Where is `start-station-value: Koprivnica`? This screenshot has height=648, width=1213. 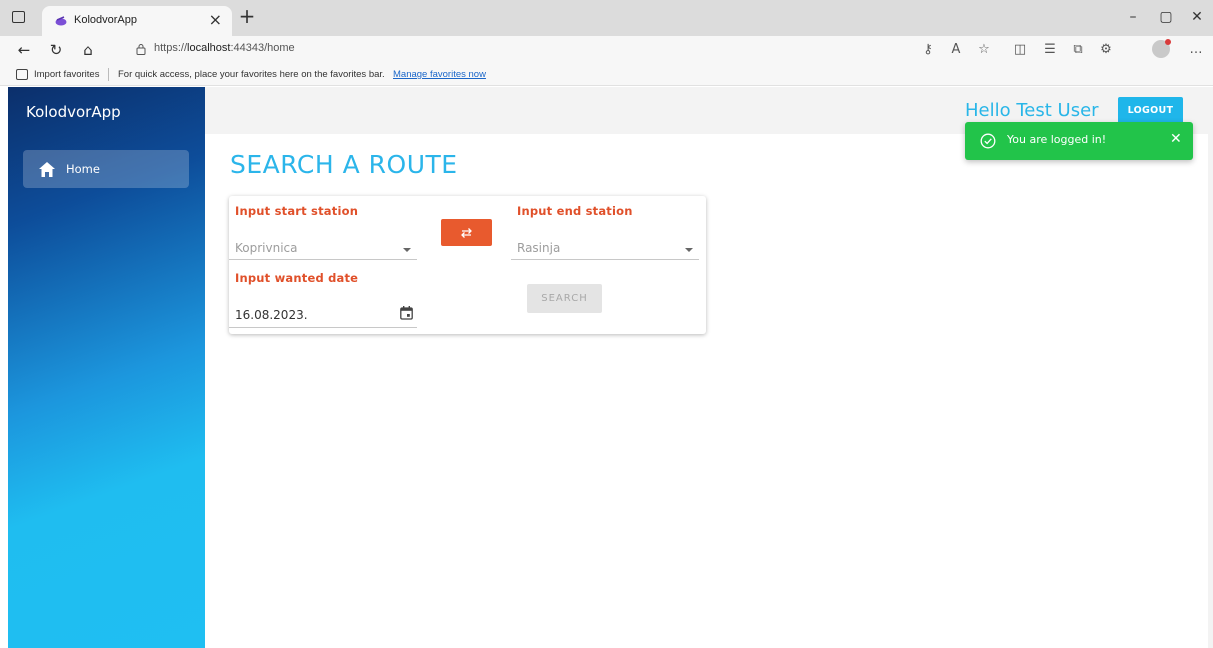 start-station-value: Koprivnica is located at coordinates (266, 248).